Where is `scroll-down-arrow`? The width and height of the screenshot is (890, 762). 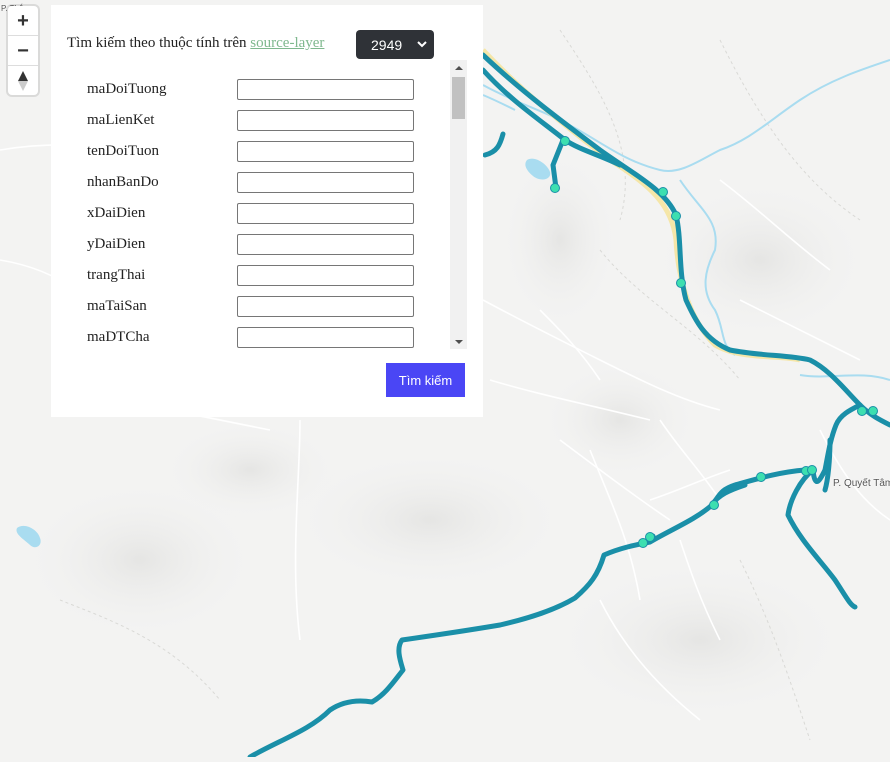 scroll-down-arrow is located at coordinates (458, 341).